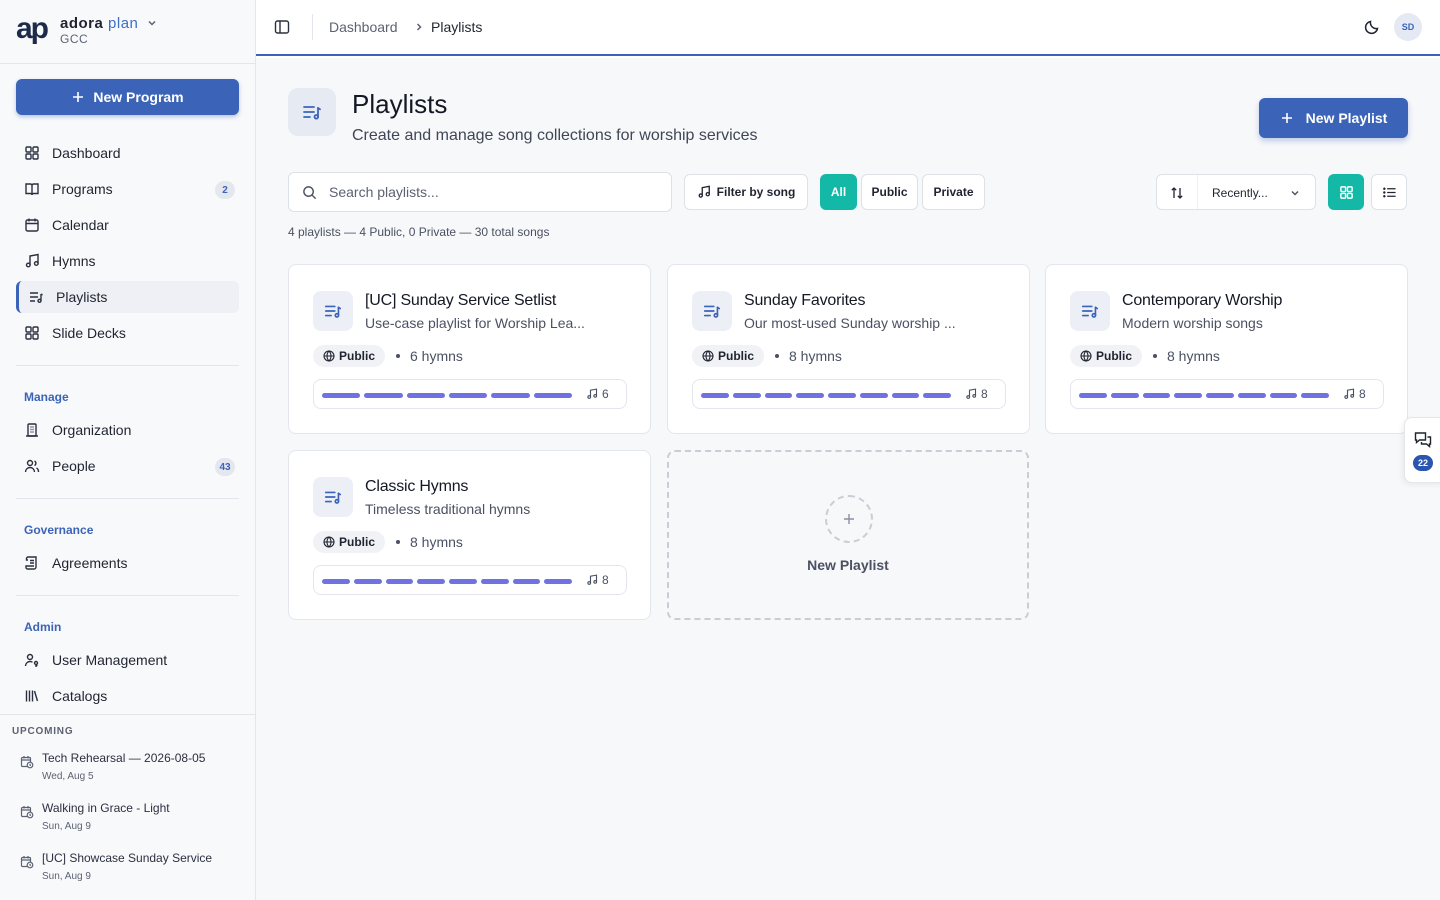 The width and height of the screenshot is (1440, 900). Describe the element at coordinates (86, 153) in the screenshot. I see `nav-label: Dashboard` at that location.